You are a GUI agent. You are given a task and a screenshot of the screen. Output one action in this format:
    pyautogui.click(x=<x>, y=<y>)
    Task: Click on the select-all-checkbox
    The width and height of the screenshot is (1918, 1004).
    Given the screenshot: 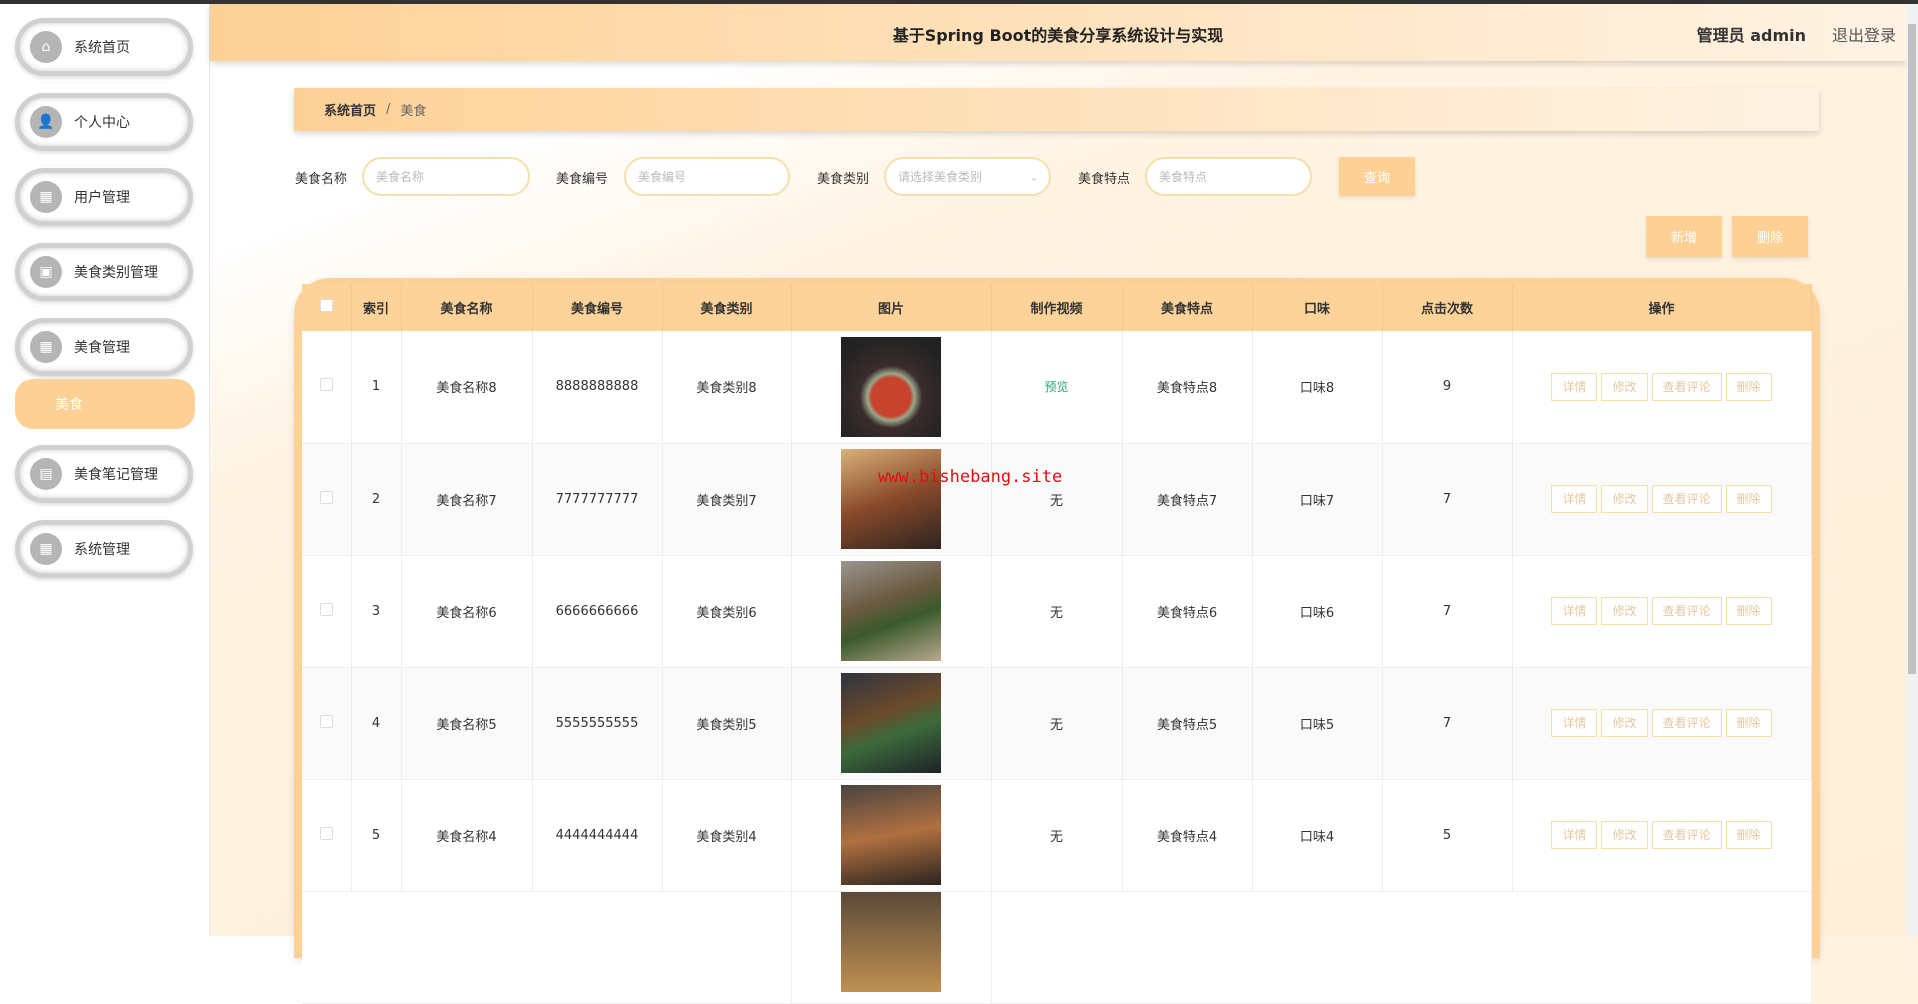 What is the action you would take?
    pyautogui.click(x=326, y=305)
    